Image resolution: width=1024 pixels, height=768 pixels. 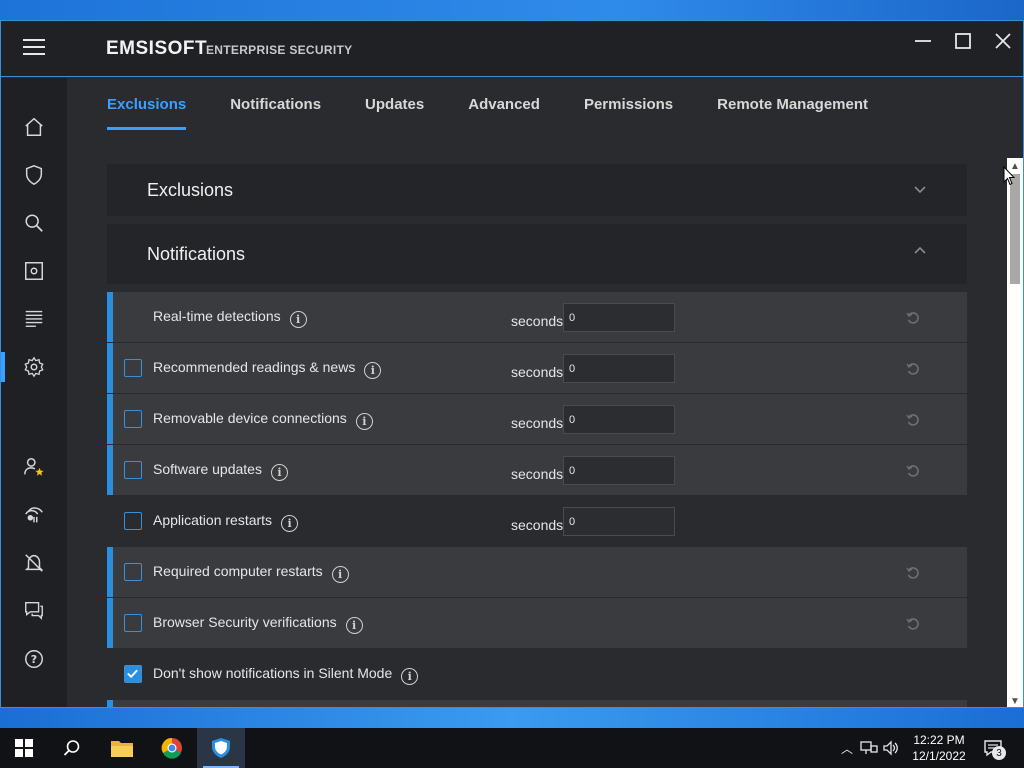 I want to click on tab-remote-management: Remote Management, so click(x=792, y=113).